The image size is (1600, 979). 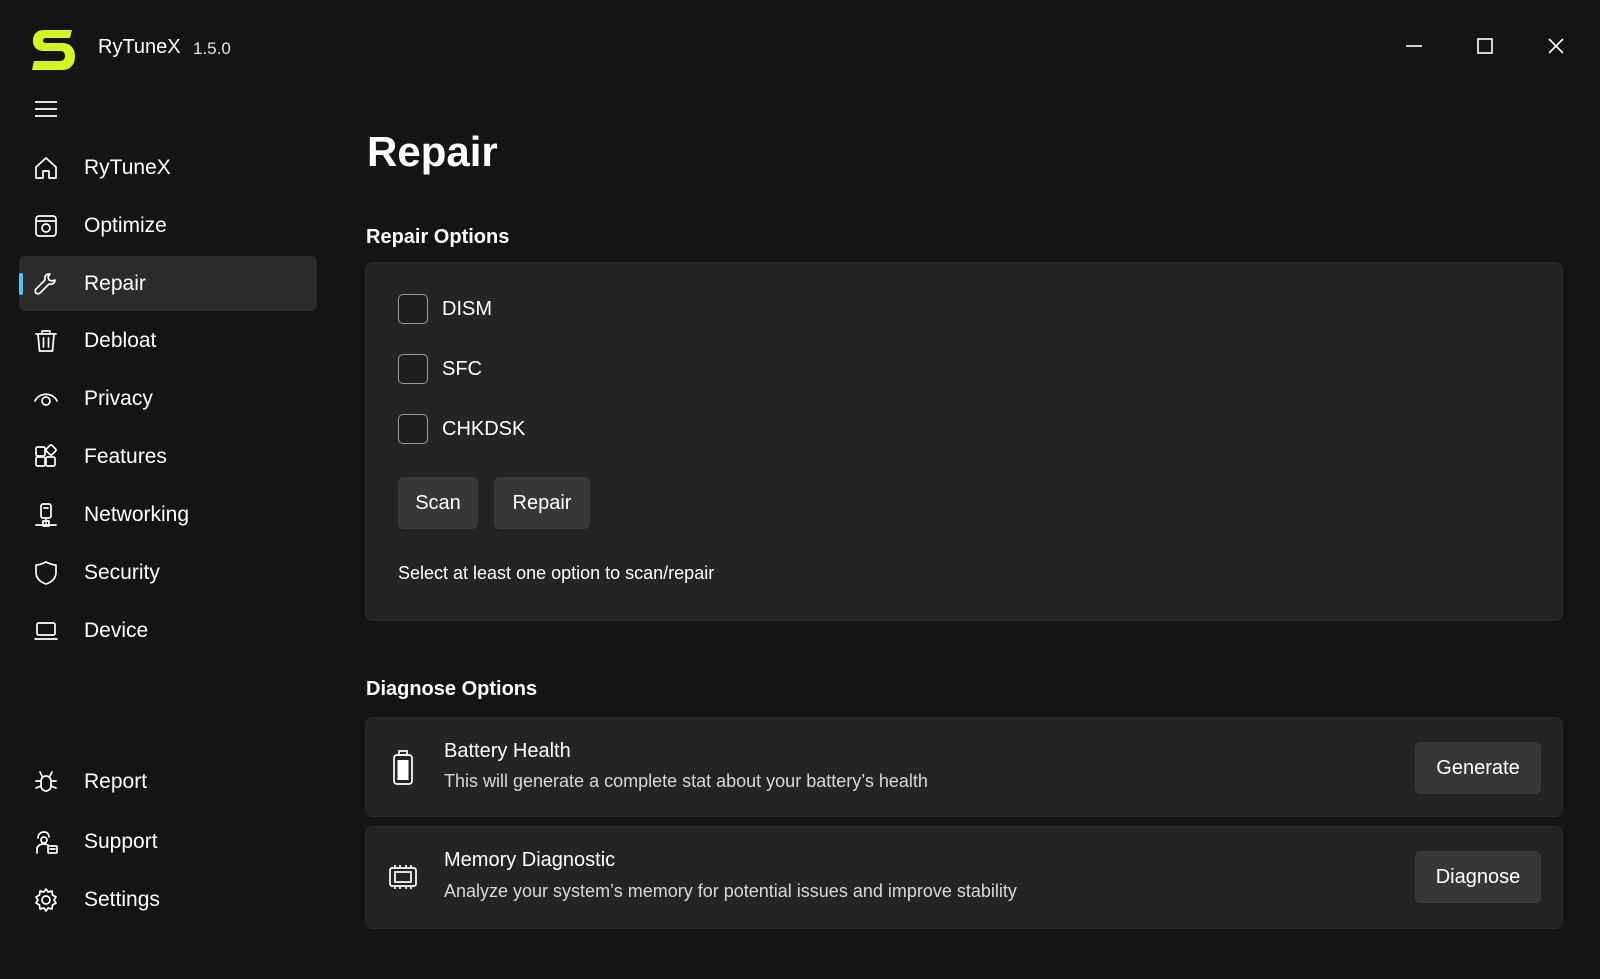 I want to click on sidebar-item-networking: Networking, so click(x=168, y=514).